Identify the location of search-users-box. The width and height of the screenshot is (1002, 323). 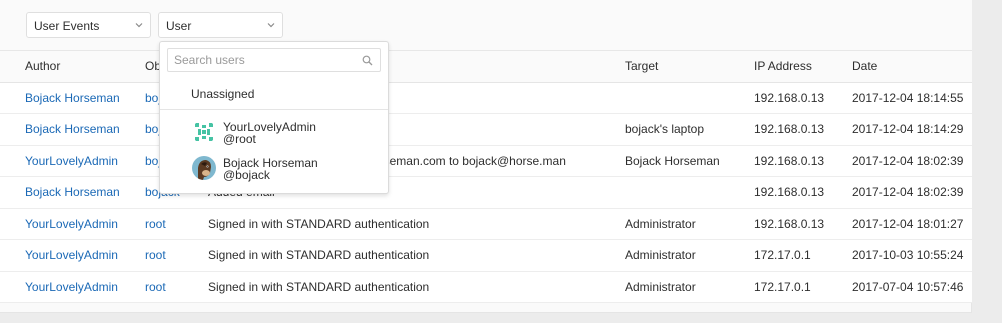
(274, 60).